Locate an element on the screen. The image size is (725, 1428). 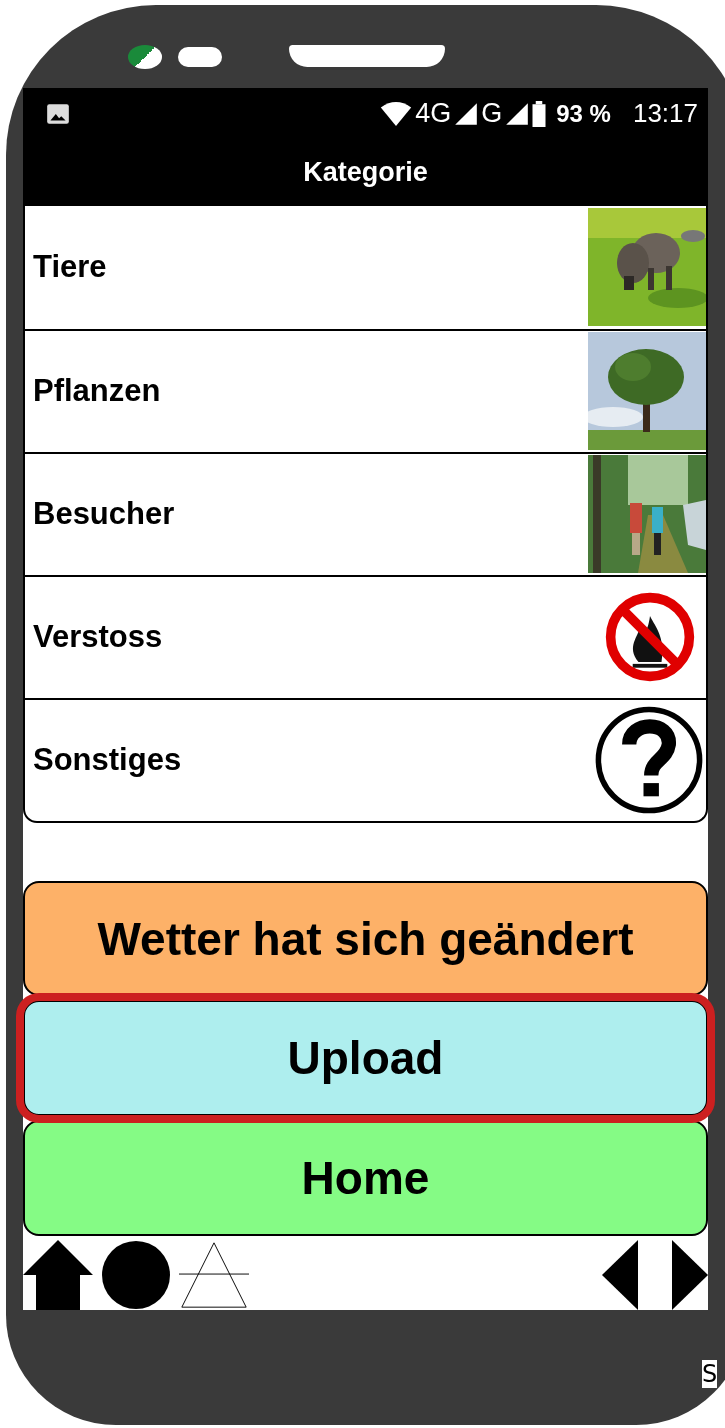
up-arrow-icon is located at coordinates (58, 1275).